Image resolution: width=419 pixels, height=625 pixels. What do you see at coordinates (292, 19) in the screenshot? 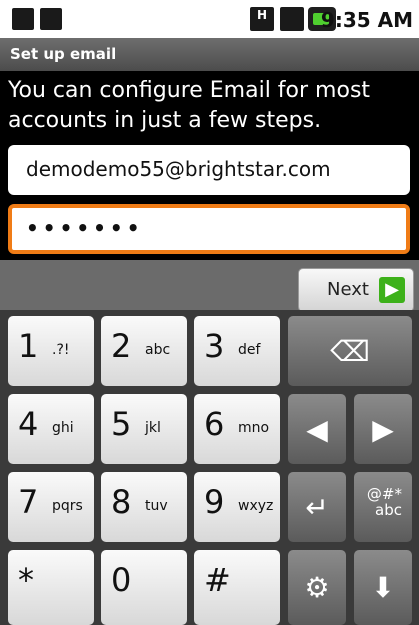
I see `signal-strength-icon` at bounding box center [292, 19].